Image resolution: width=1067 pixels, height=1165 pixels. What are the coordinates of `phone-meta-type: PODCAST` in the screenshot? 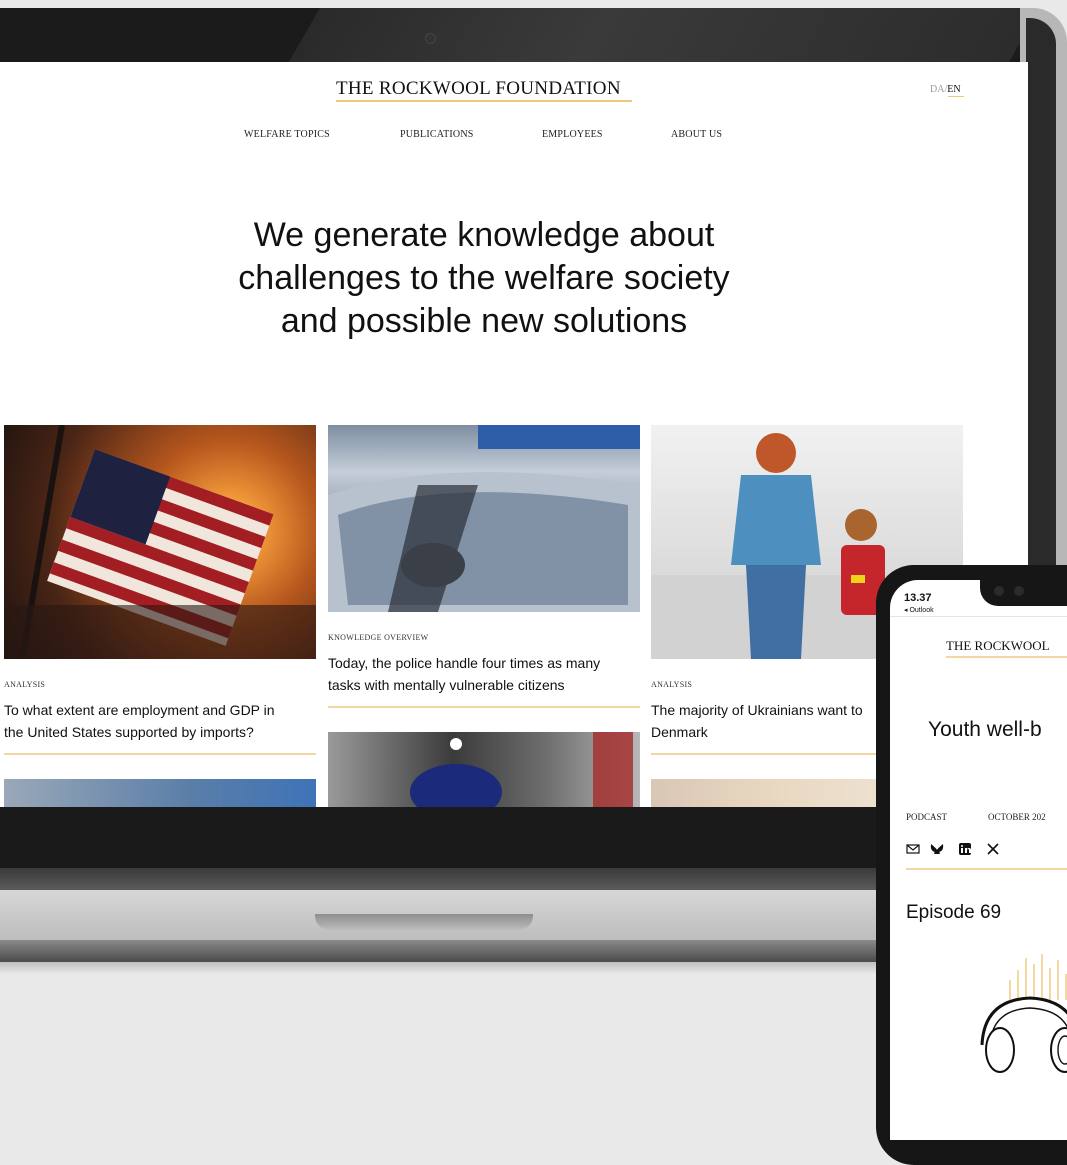 It's located at (927, 817).